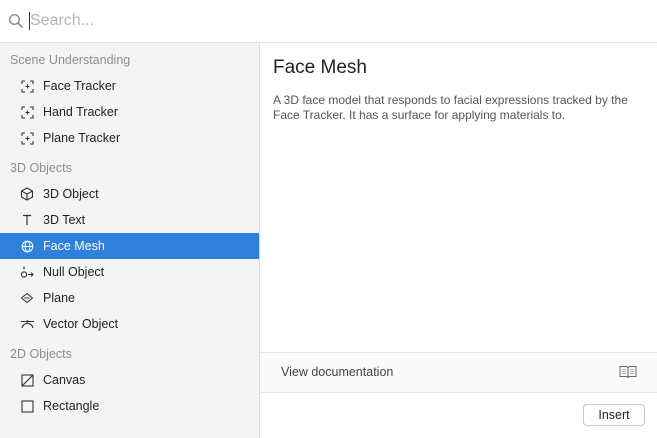 The width and height of the screenshot is (657, 438). I want to click on rectangle-icon, so click(27, 406).